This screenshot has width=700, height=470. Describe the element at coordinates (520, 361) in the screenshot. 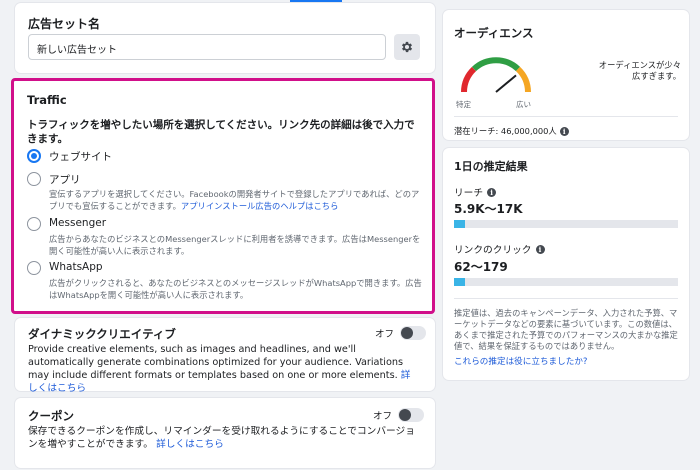

I see `estimates-feedback-link: これらの推定は役に立ちましたか?` at that location.